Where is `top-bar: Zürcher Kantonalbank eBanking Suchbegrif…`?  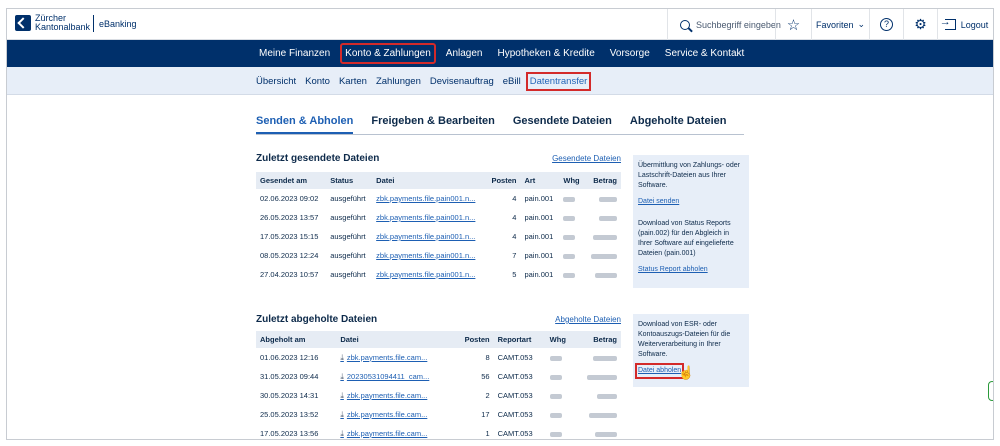 top-bar: Zürcher Kantonalbank eBanking Suchbegrif… is located at coordinates (500, 24).